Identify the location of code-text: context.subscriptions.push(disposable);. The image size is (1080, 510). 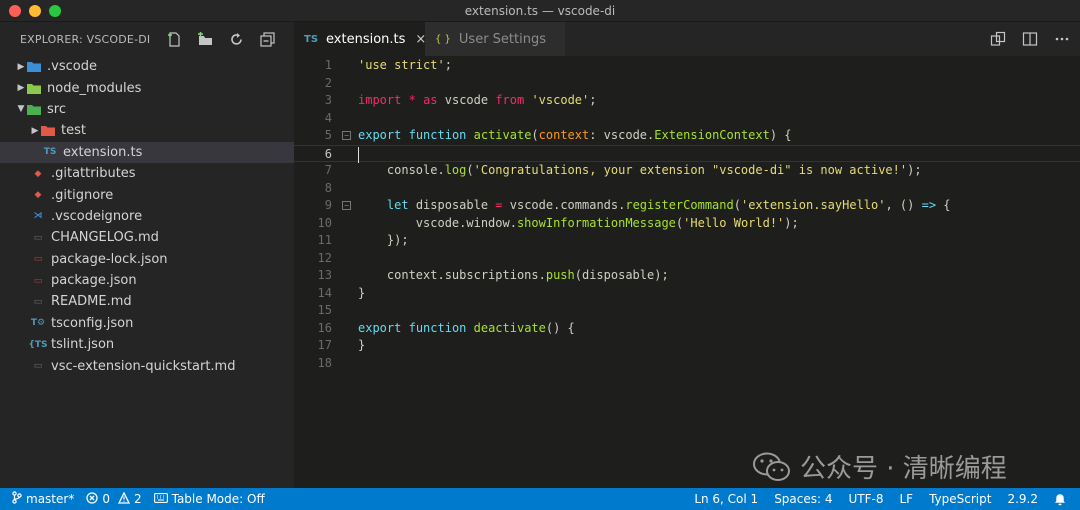
(513, 275).